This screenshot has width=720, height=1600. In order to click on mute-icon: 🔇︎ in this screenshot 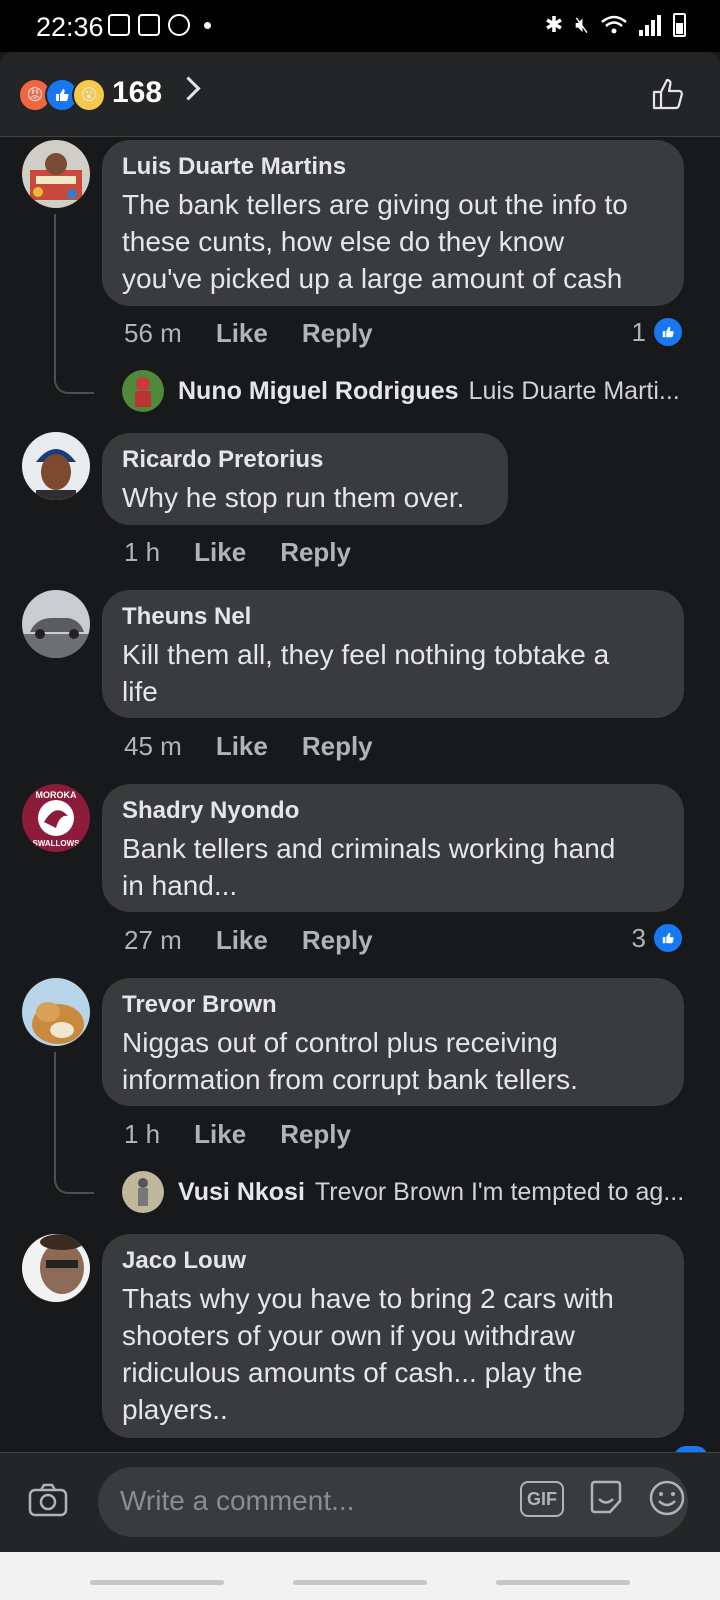, I will do `click(582, 24)`.